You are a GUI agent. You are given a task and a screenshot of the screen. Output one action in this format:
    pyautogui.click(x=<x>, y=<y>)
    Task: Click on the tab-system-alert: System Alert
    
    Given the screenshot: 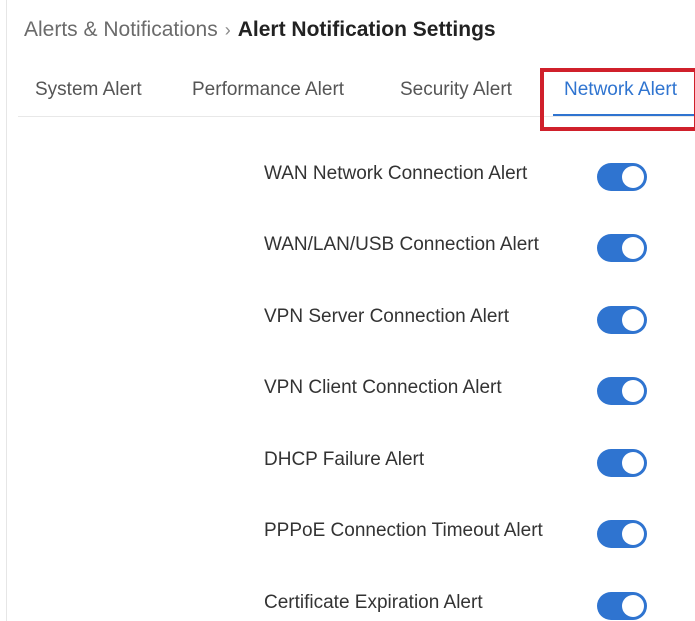 What is the action you would take?
    pyautogui.click(x=88, y=90)
    